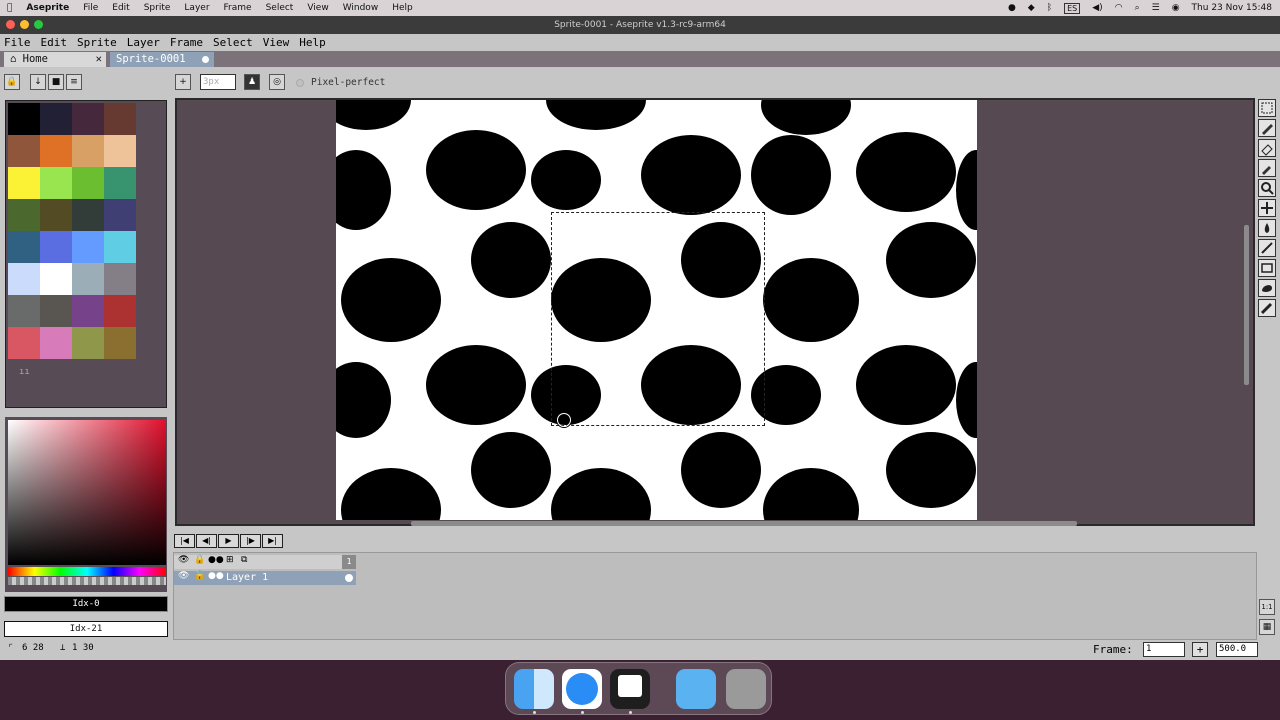 The width and height of the screenshot is (1280, 720). I want to click on brush-type-icon: +, so click(183, 82).